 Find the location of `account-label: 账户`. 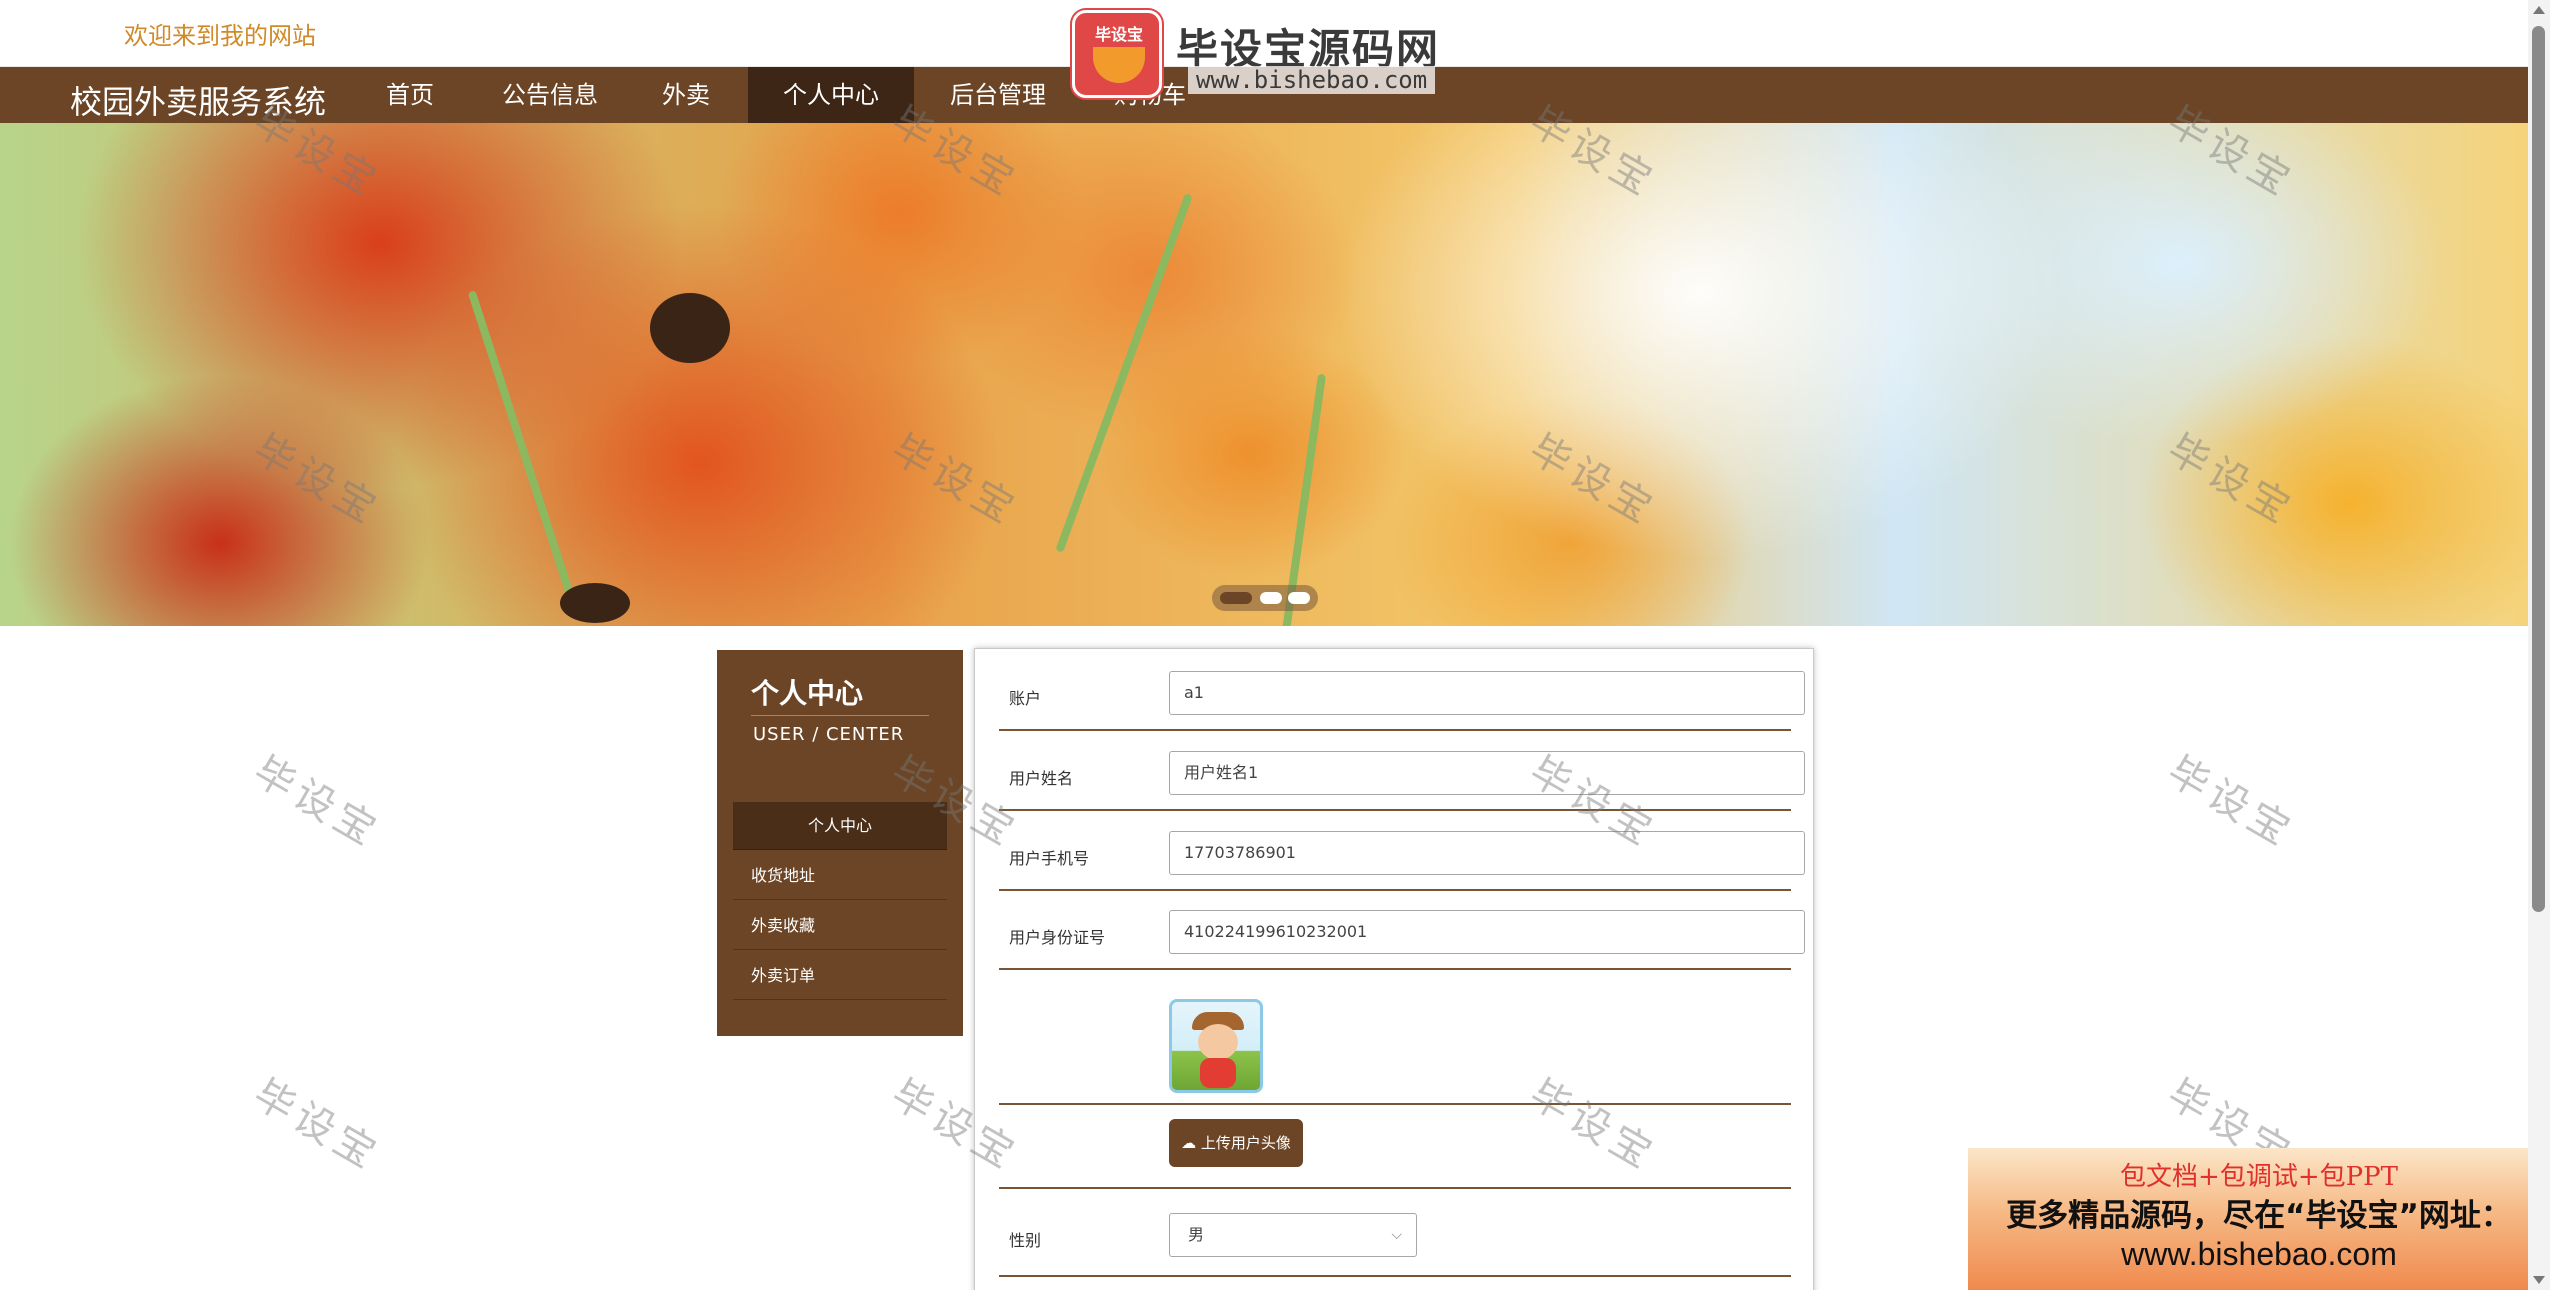

account-label: 账户 is located at coordinates (1025, 698).